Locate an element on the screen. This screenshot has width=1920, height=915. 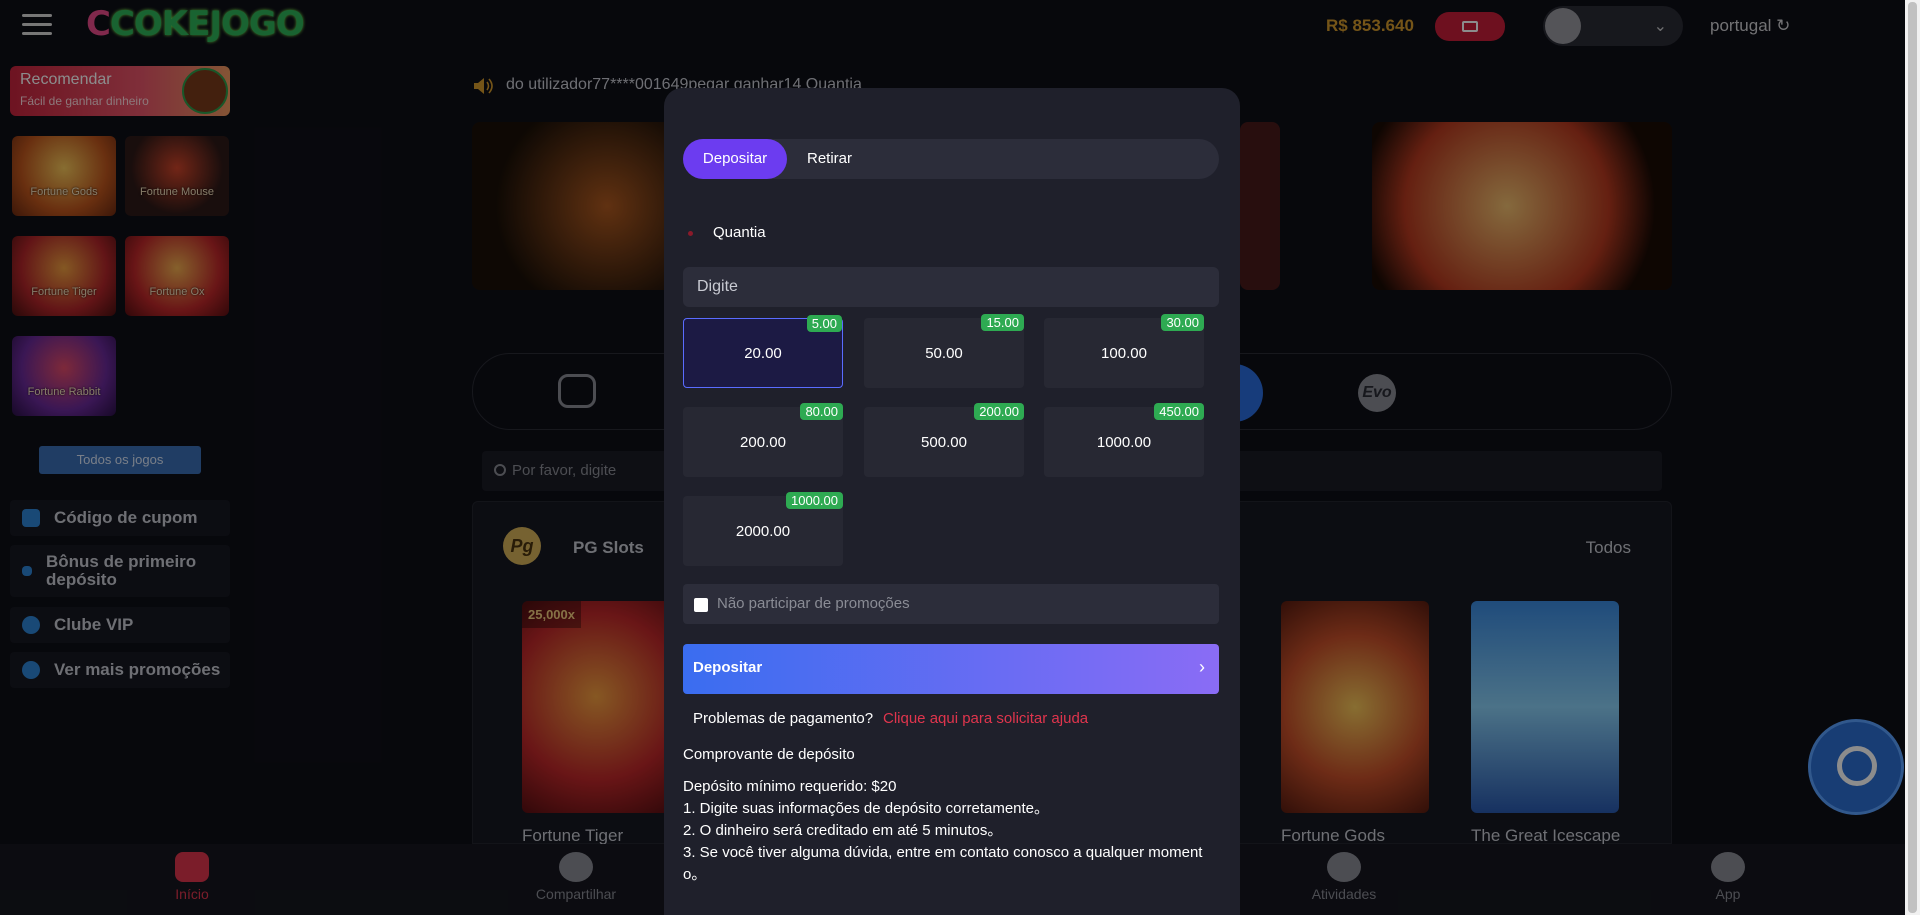
amount-option: 20.00 5.00 is located at coordinates (763, 351).